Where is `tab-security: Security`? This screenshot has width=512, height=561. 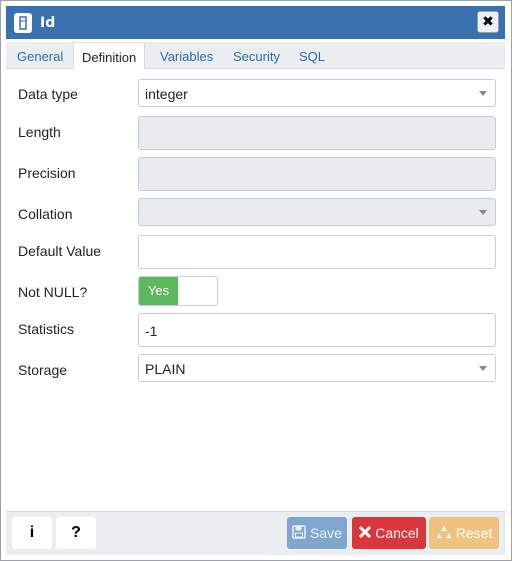
tab-security: Security is located at coordinates (256, 55).